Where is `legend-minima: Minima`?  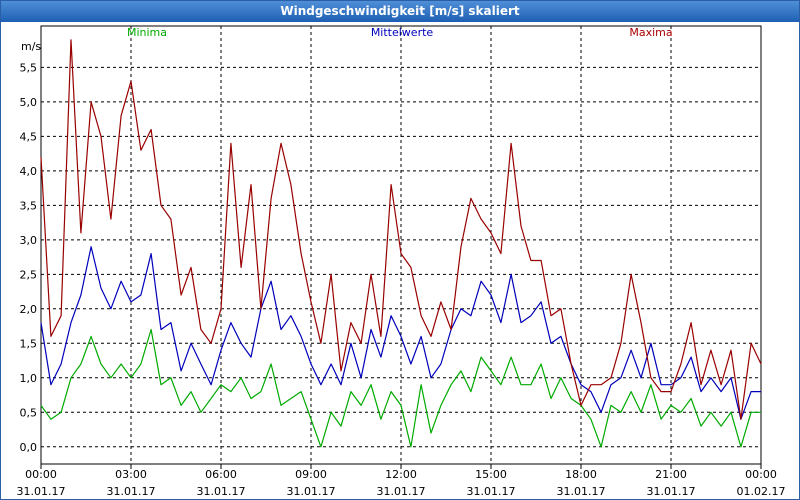 legend-minima: Minima is located at coordinates (147, 32).